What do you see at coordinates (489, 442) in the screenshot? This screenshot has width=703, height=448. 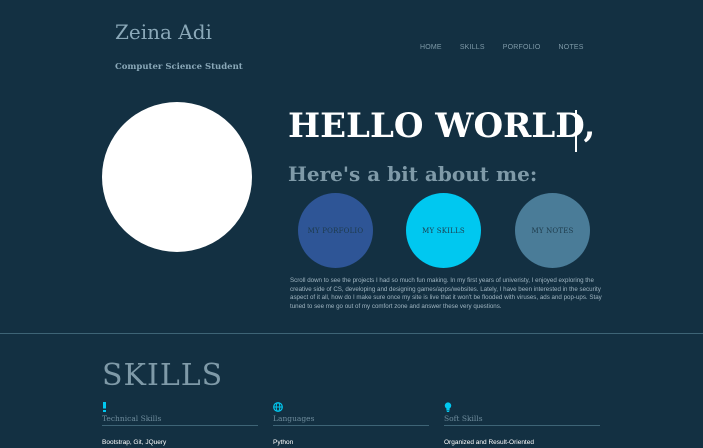 I see `soft-skills-item: Organized and Result-Oriented` at bounding box center [489, 442].